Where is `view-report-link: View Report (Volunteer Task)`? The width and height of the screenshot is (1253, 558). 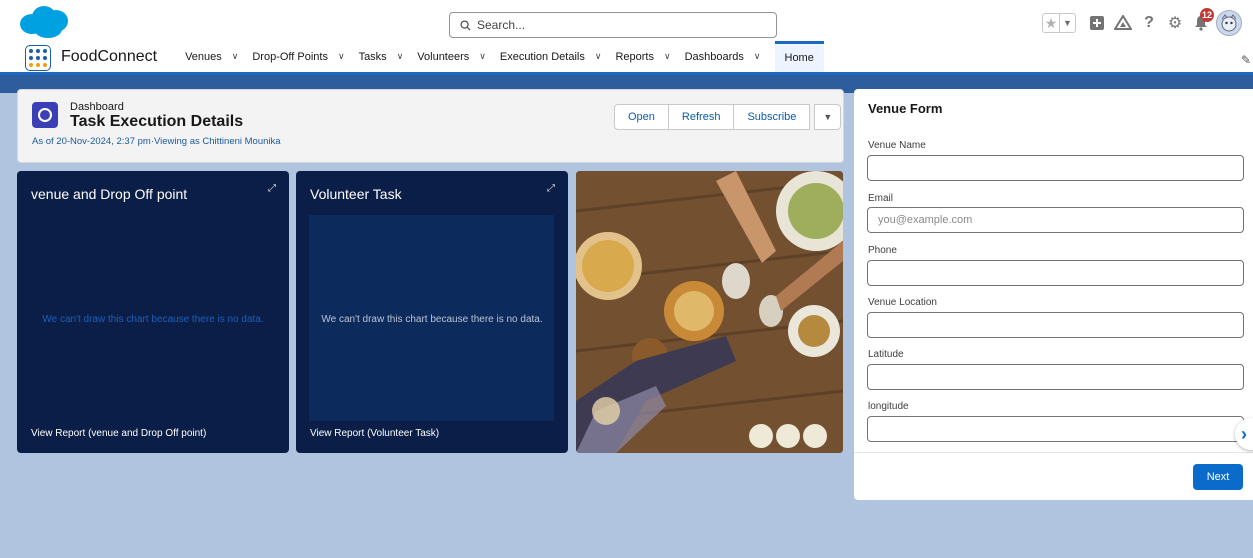
view-report-link: View Report (Volunteer Task) is located at coordinates (374, 433).